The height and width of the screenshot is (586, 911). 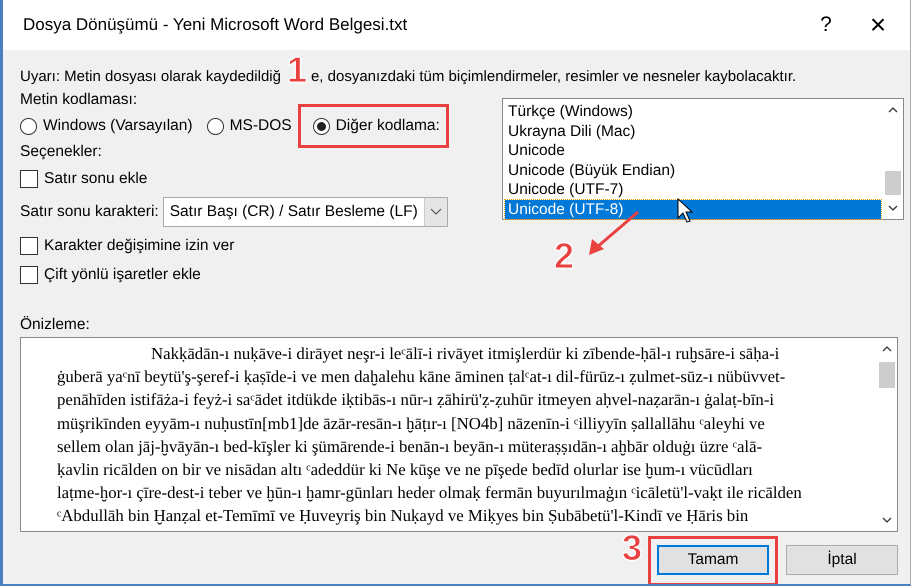 What do you see at coordinates (110, 274) in the screenshot?
I see `checkbox-option: Çift yönlü işaretler ekle` at bounding box center [110, 274].